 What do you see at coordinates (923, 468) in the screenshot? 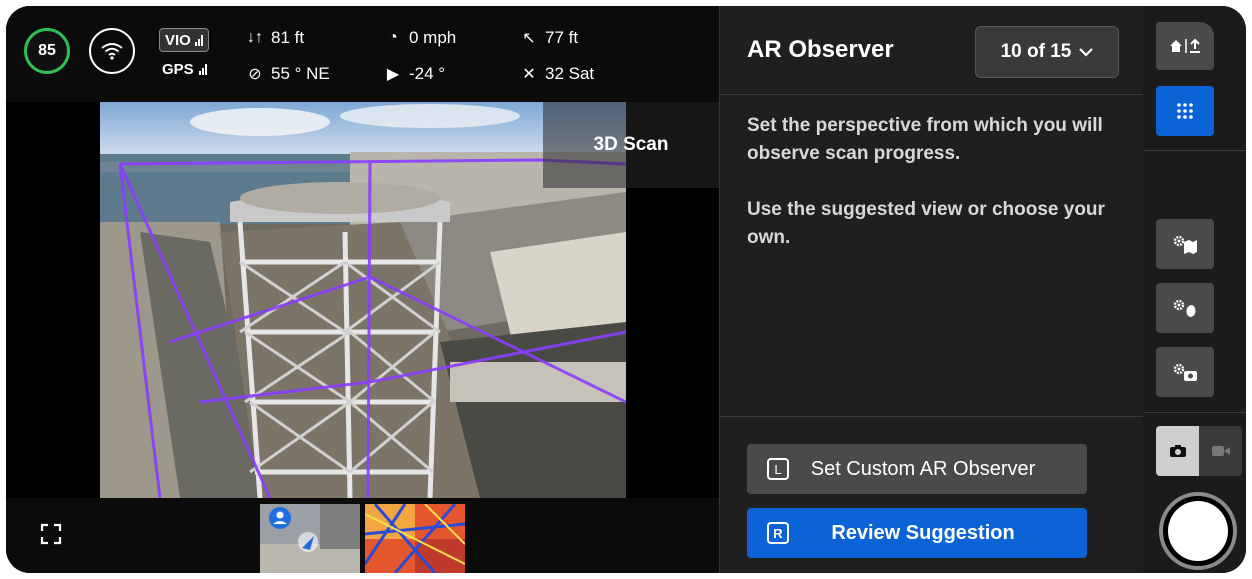
I see `set-custom-observer-label: Set Custom AR Observer` at bounding box center [923, 468].